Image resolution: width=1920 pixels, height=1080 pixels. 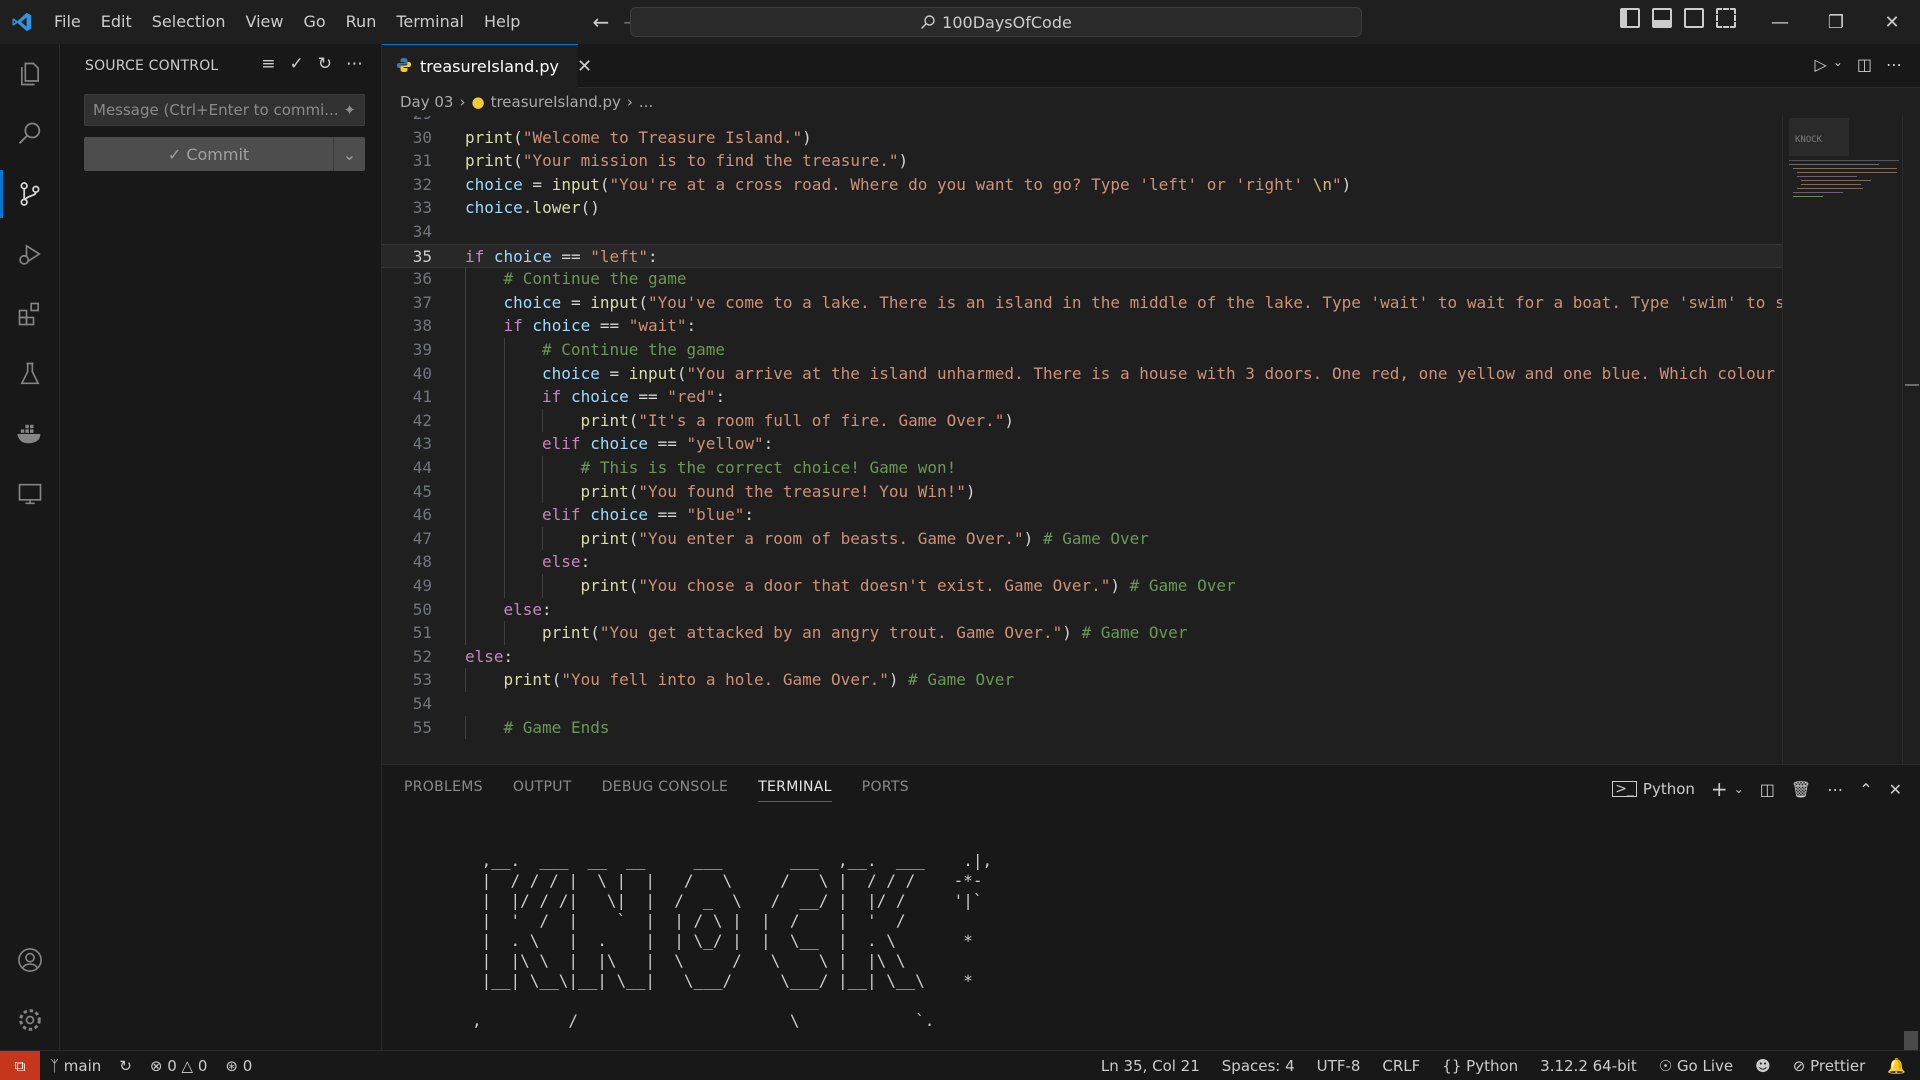 I want to click on terminal-shell-name: Python, so click(x=1669, y=789).